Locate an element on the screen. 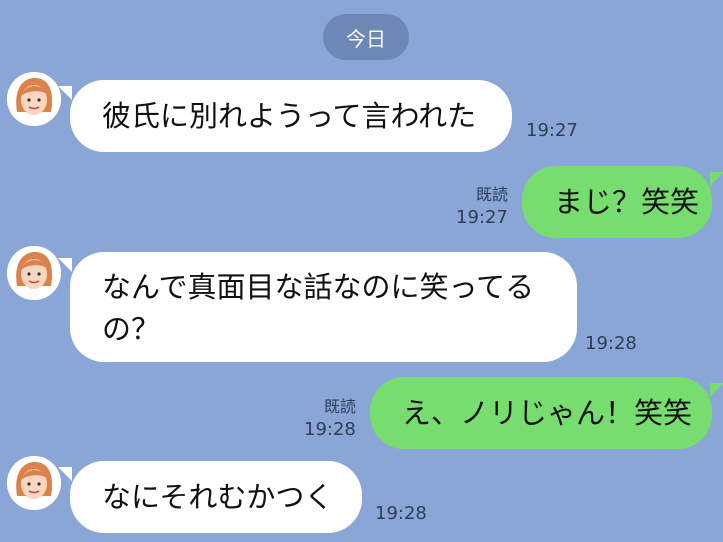  message-text: まじ？笑笑 is located at coordinates (627, 202).